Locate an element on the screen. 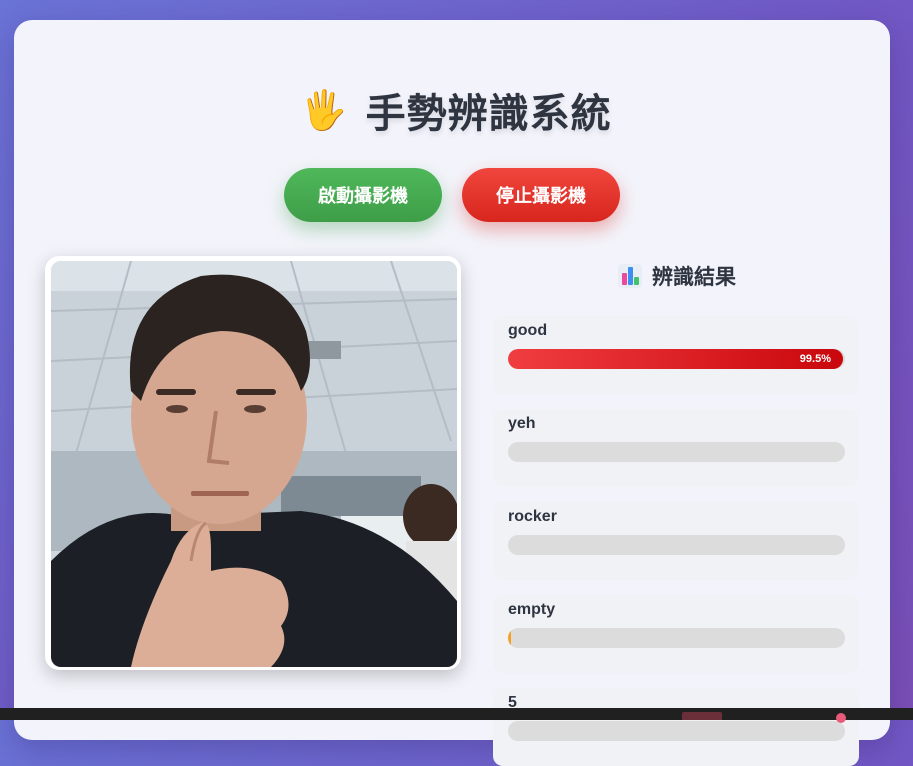 The width and height of the screenshot is (913, 766). stop-camera-button: 停止攝影機 is located at coordinates (541, 195).